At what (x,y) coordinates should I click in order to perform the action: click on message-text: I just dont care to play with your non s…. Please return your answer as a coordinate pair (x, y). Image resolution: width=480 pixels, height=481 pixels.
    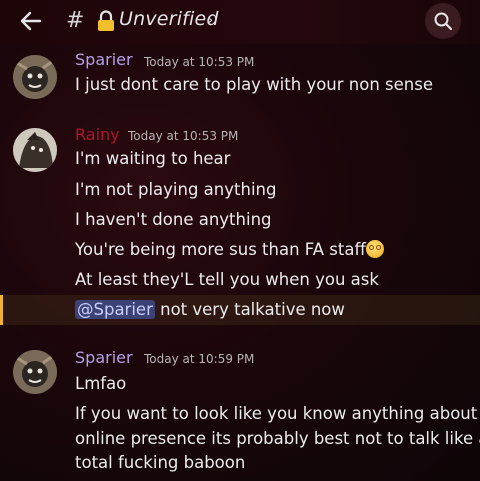
    Looking at the image, I should click on (254, 84).